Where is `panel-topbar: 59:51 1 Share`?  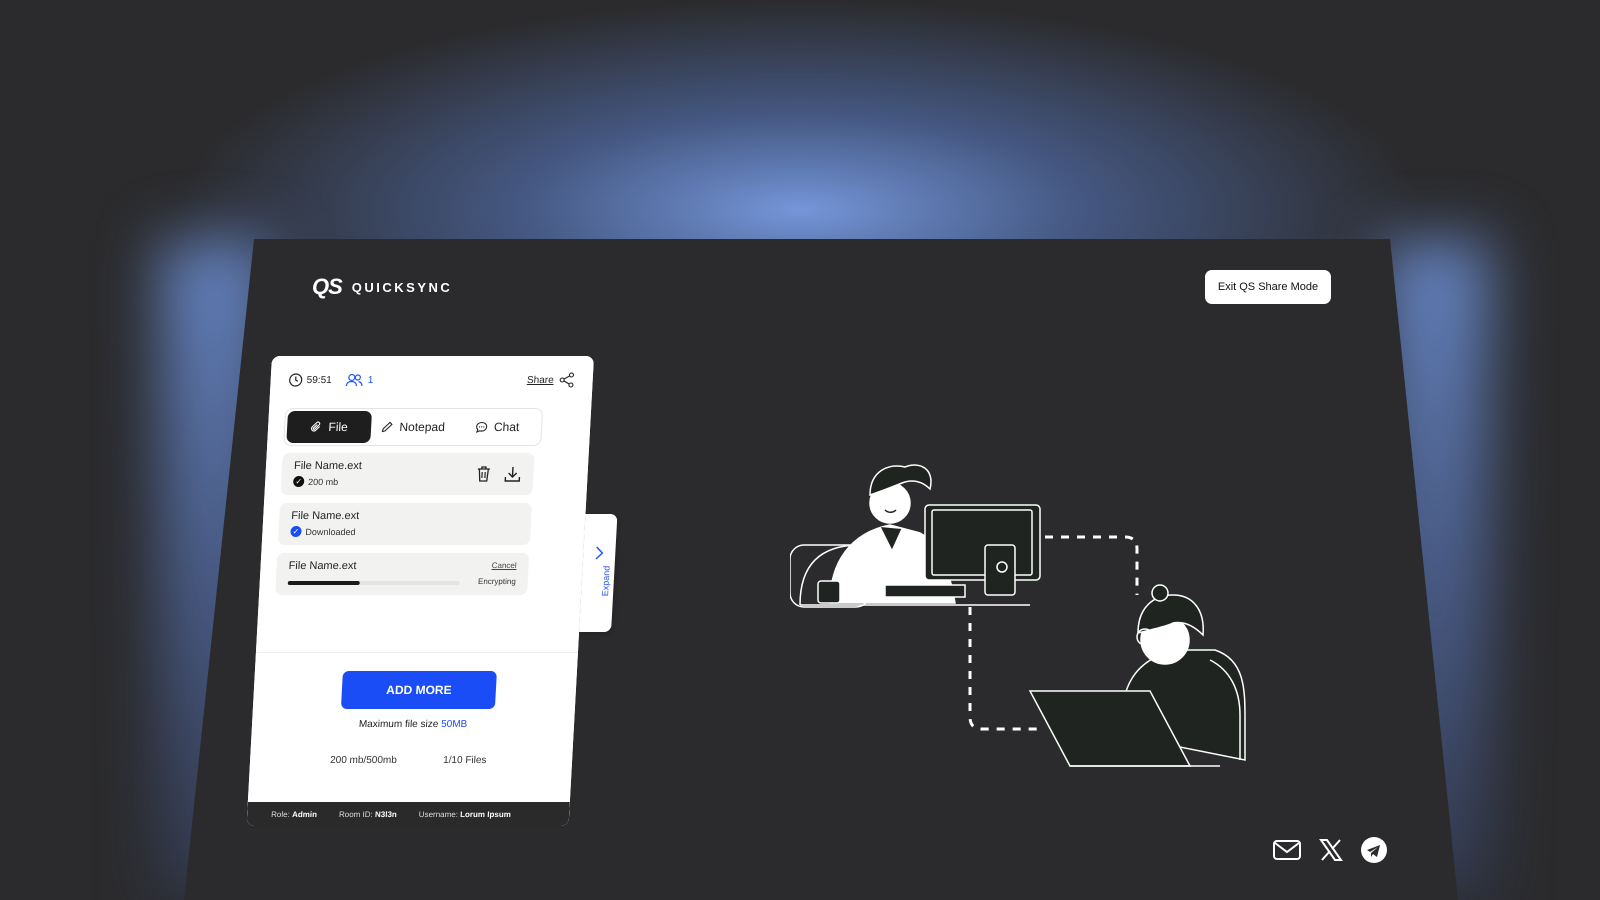
panel-topbar: 59:51 1 Share is located at coordinates (431, 380).